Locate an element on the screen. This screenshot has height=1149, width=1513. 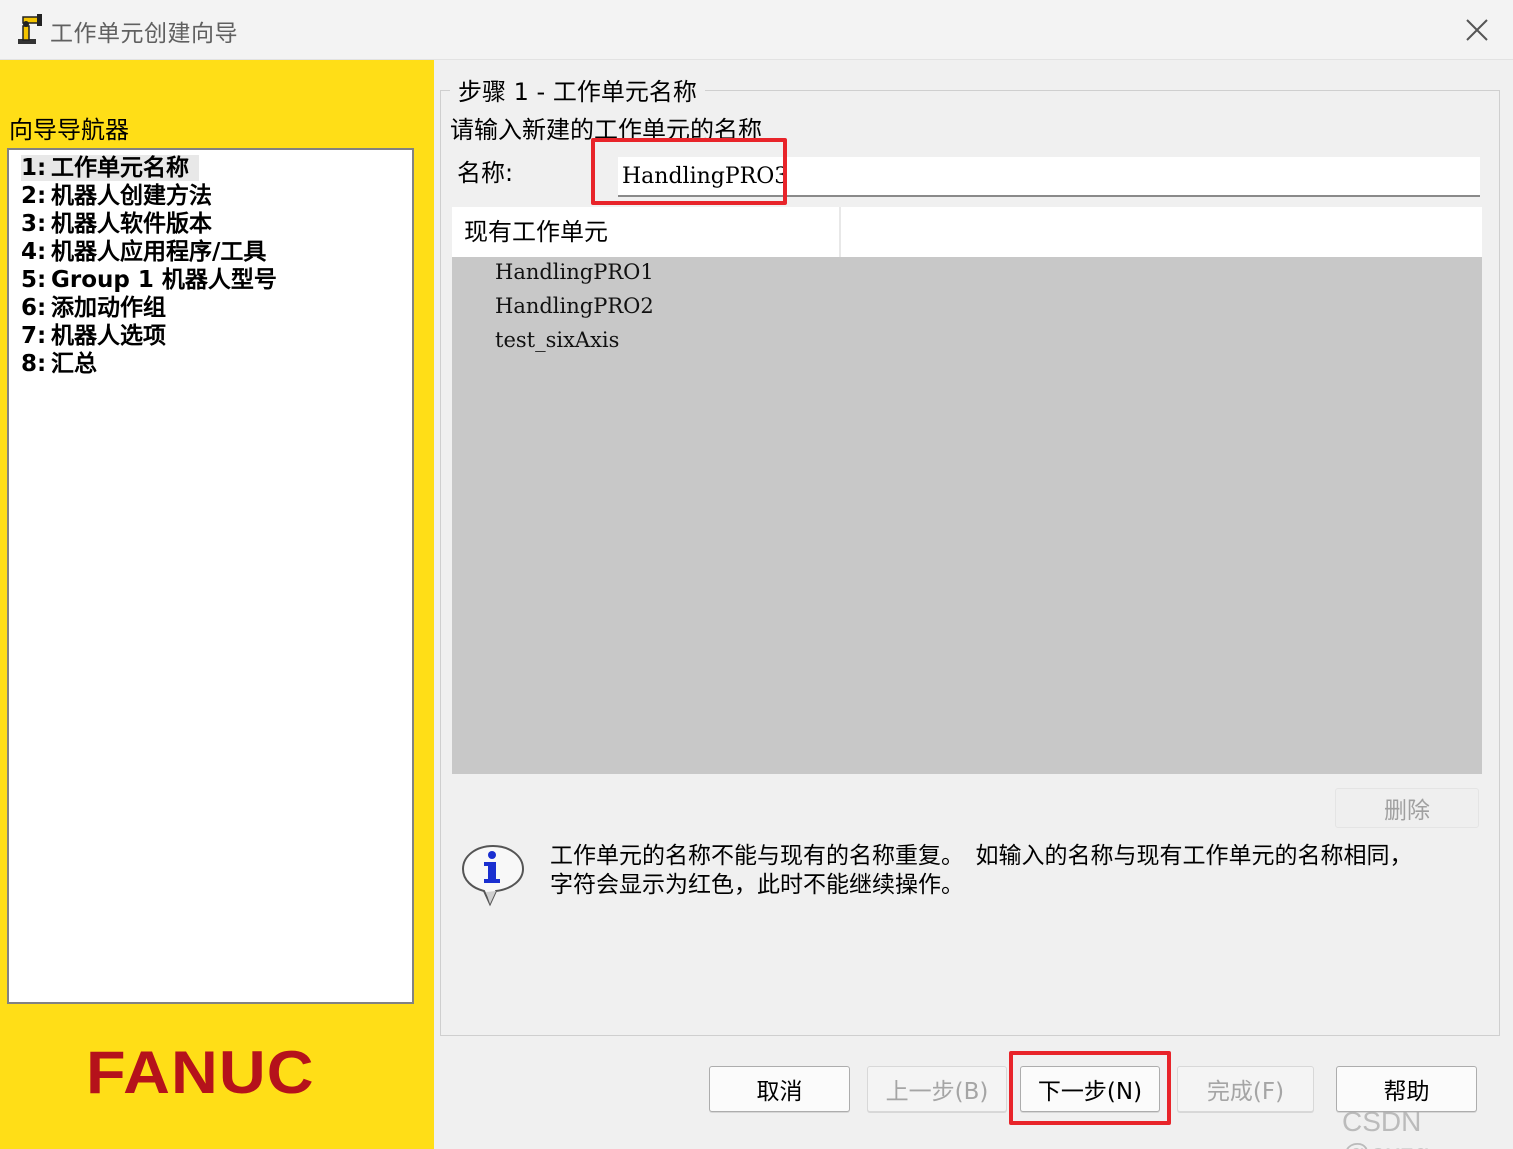
name-label: 名称: is located at coordinates (485, 173).